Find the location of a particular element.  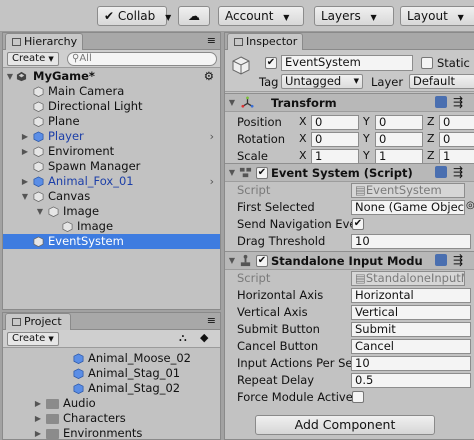

hierarchy-item: ▶ Animal_Fox_01 › is located at coordinates (111, 181).